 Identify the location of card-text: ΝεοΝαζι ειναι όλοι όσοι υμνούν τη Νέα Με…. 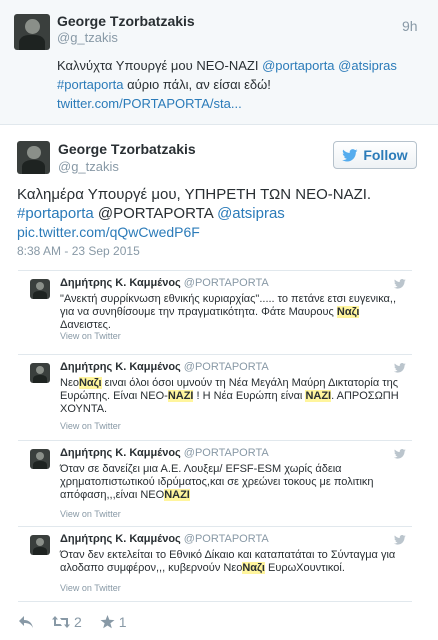
(235, 396).